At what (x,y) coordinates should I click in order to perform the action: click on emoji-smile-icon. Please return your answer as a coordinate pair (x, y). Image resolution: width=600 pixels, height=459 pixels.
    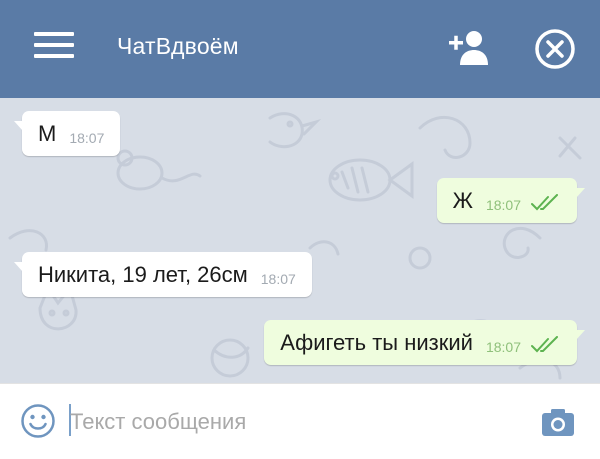
    Looking at the image, I should click on (38, 421).